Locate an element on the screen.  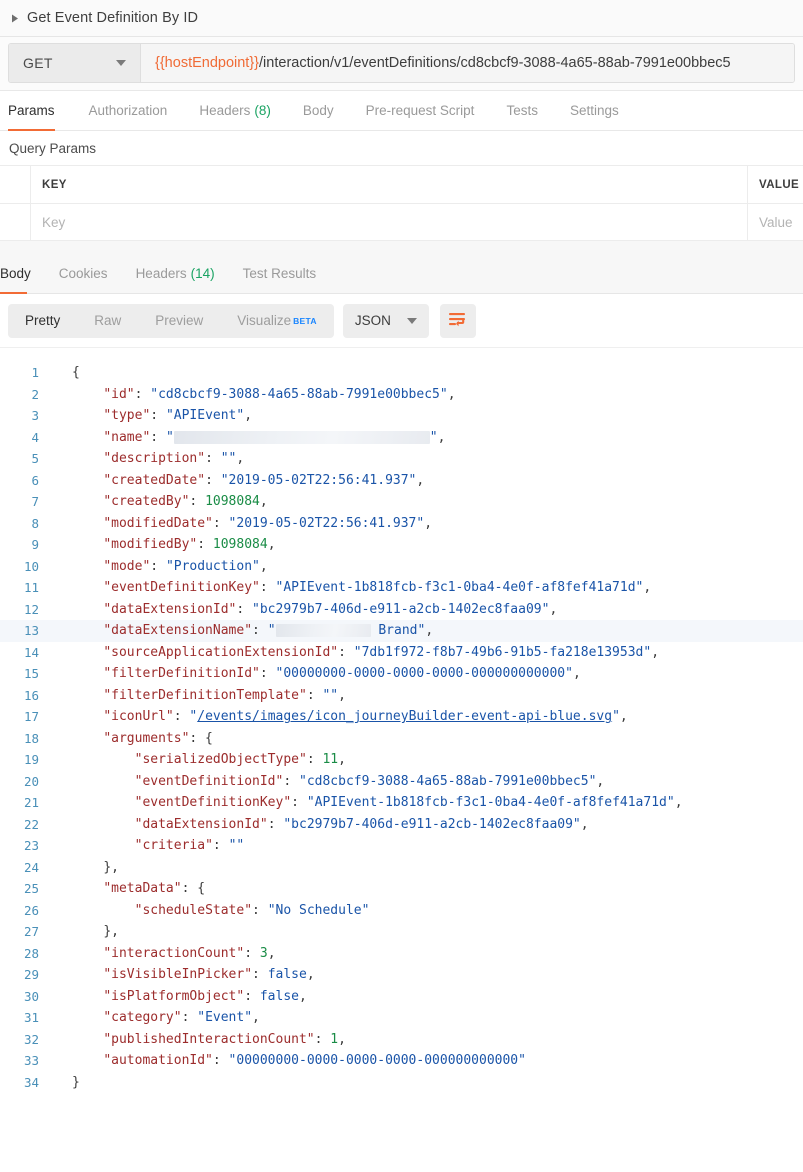
tab-params: Params is located at coordinates (40, 111).